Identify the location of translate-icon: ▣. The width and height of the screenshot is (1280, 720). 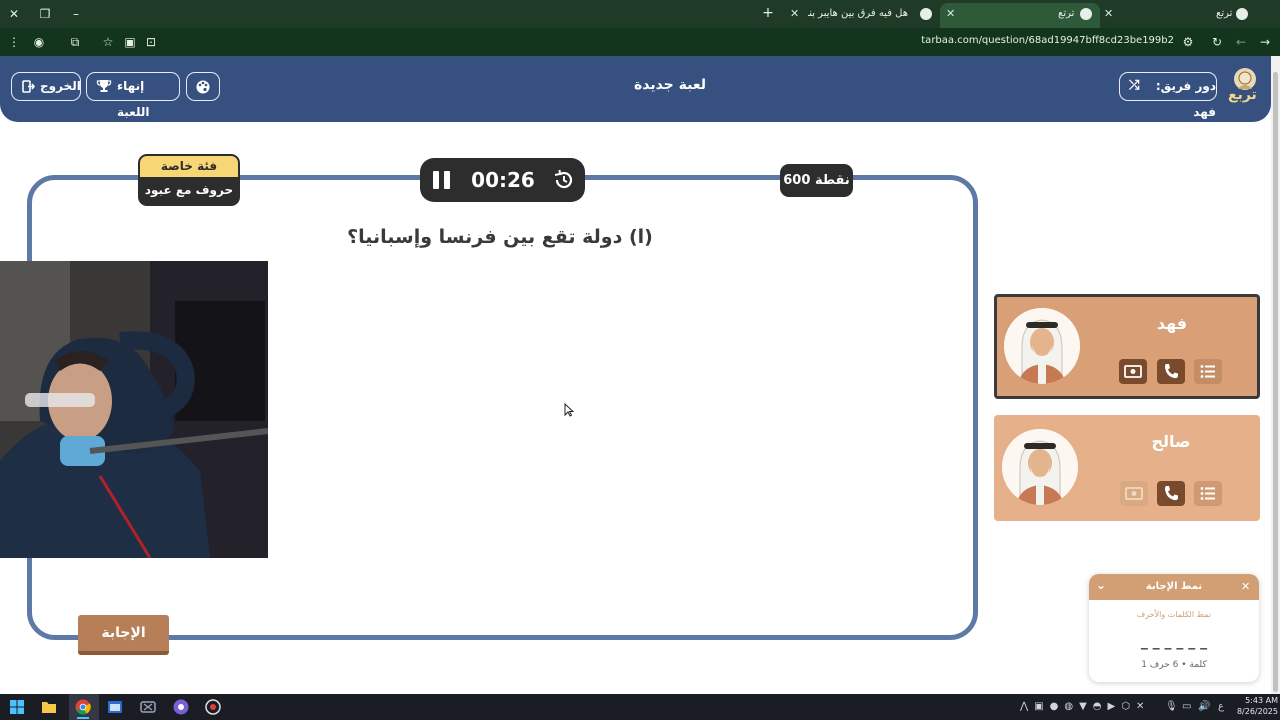
(130, 42).